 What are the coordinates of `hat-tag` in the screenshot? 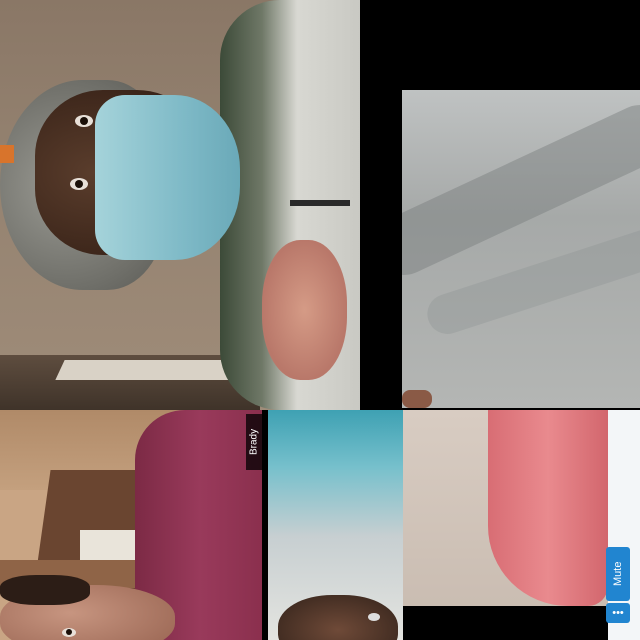 It's located at (7, 154).